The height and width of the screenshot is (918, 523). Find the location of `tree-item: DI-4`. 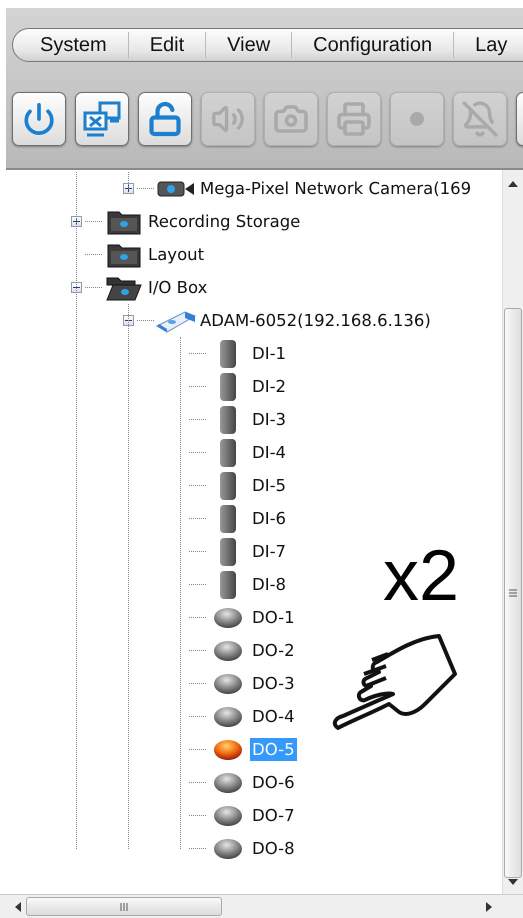

tree-item: DI-4 is located at coordinates (269, 452).